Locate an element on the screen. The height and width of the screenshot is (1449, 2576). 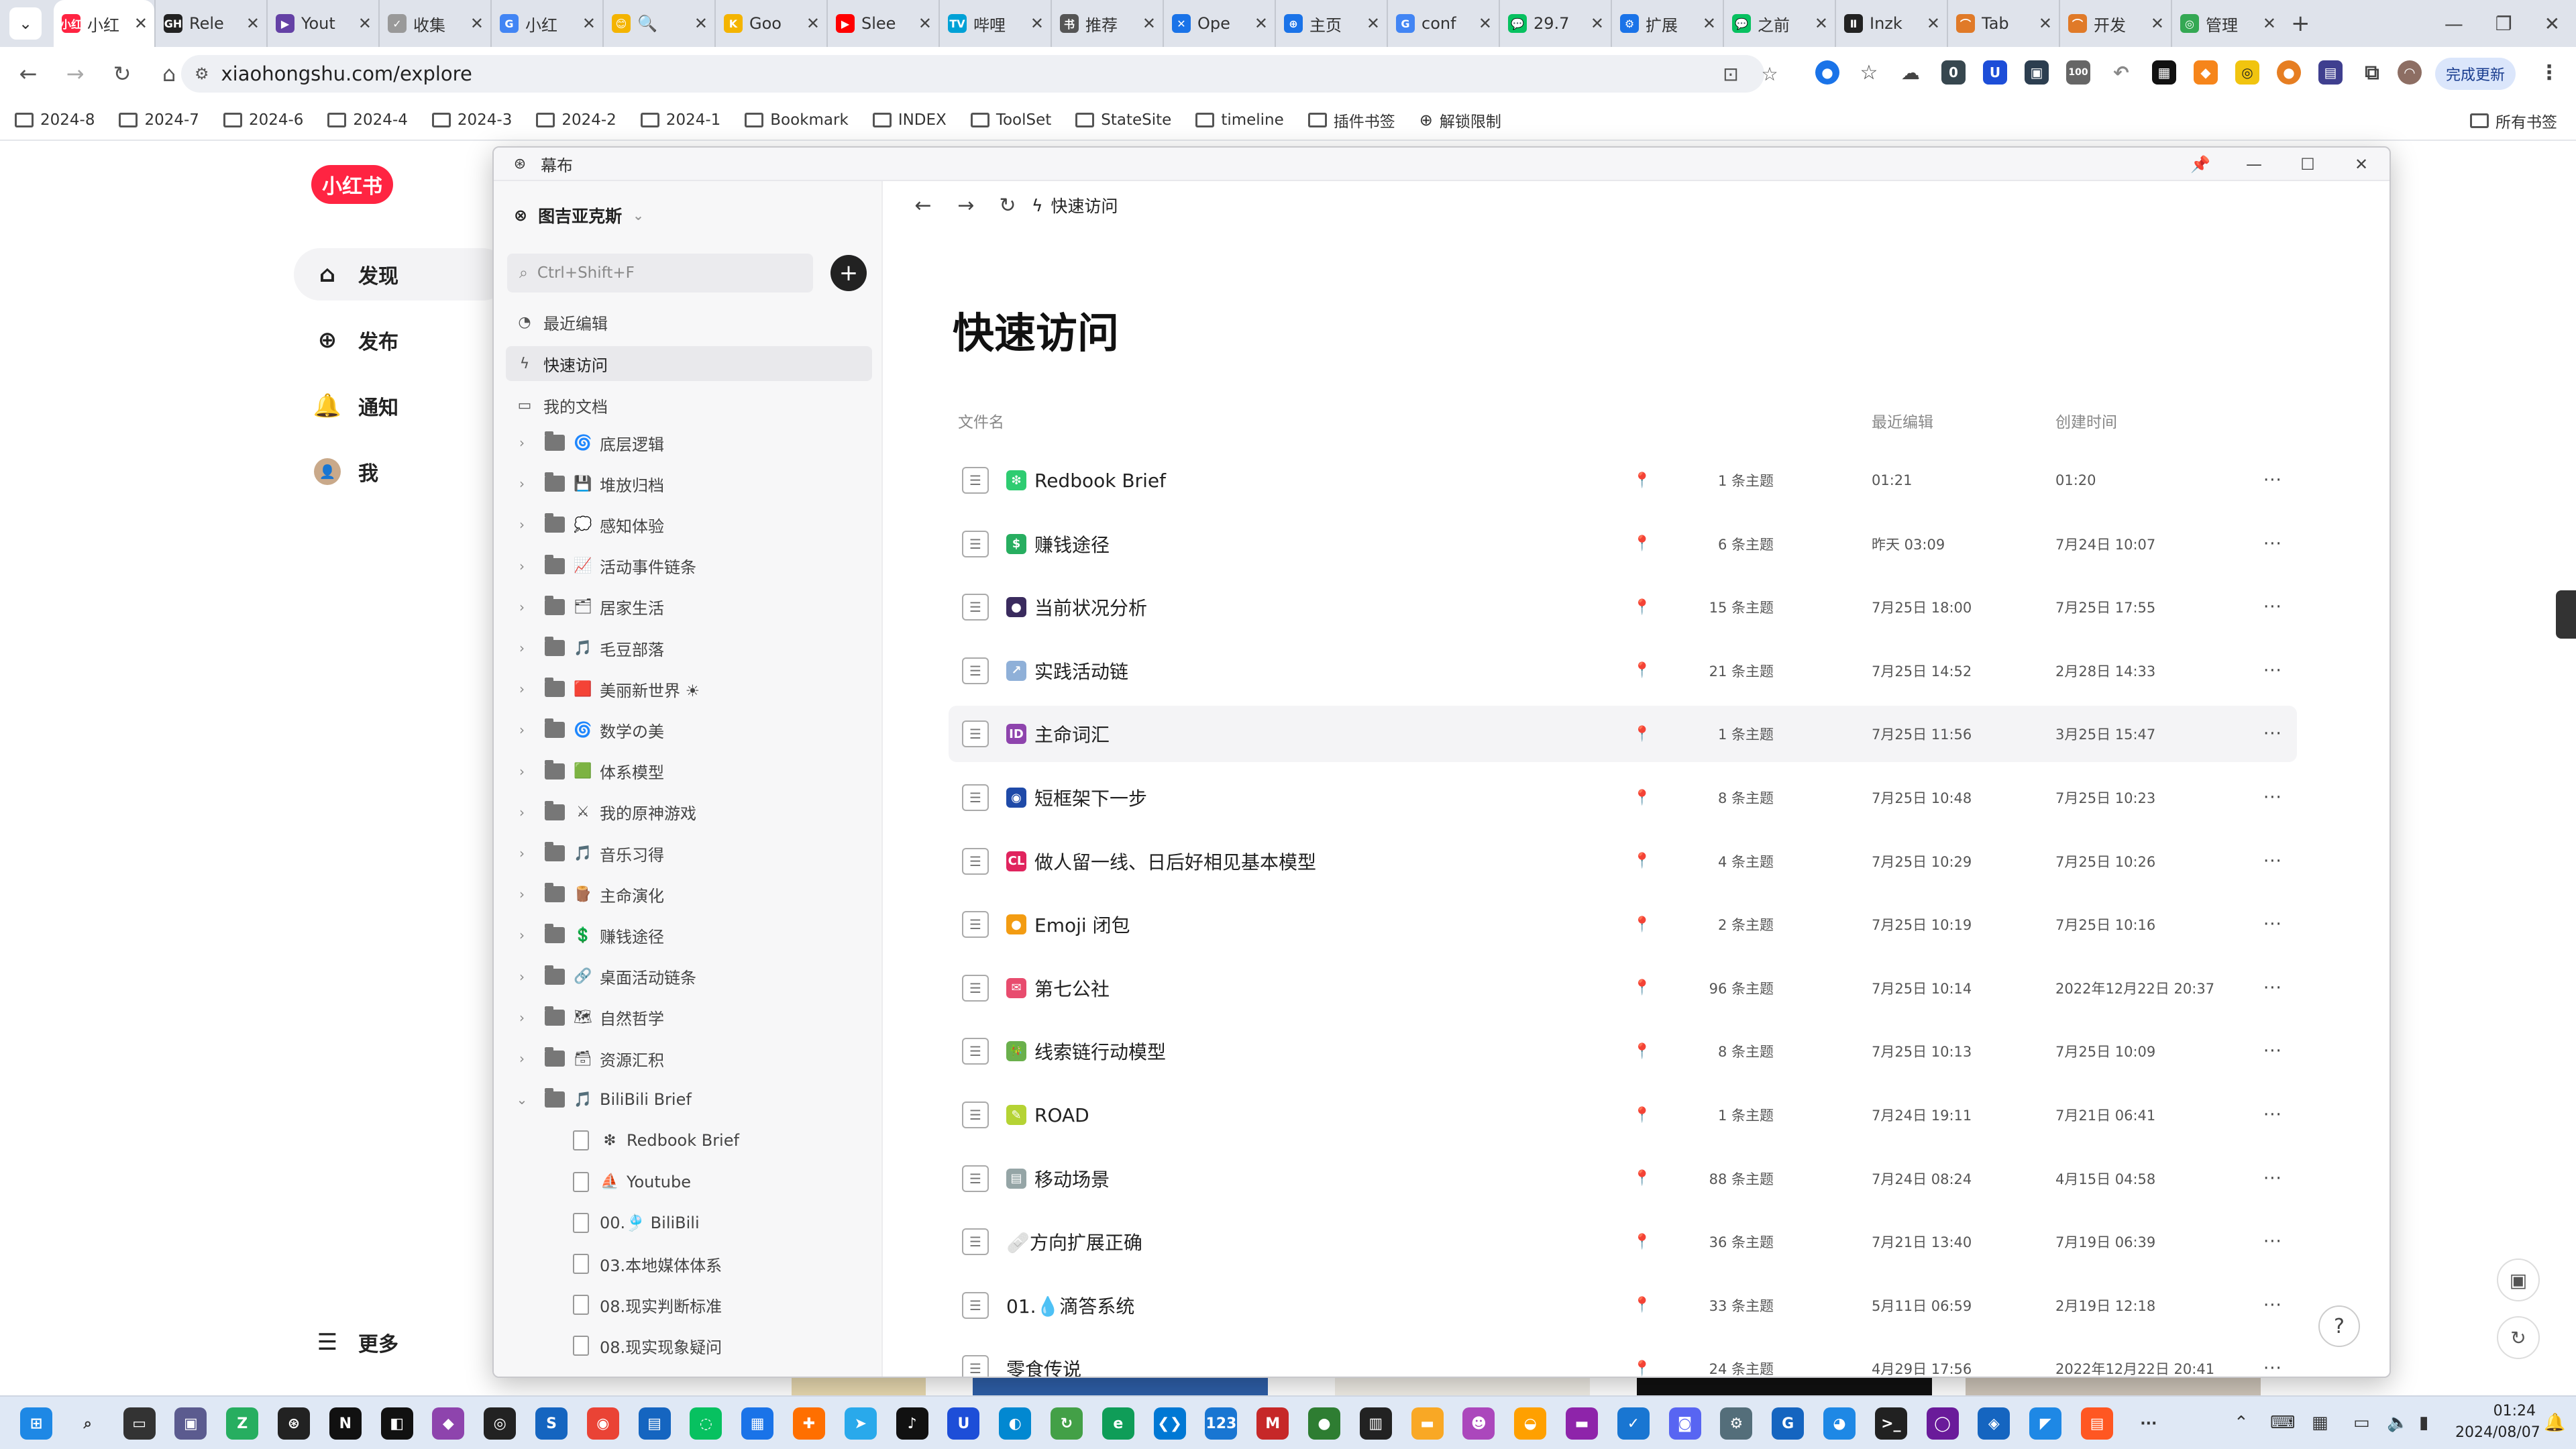
browser-tab: ⌒ 开发 ✕ is located at coordinates (2115, 23).